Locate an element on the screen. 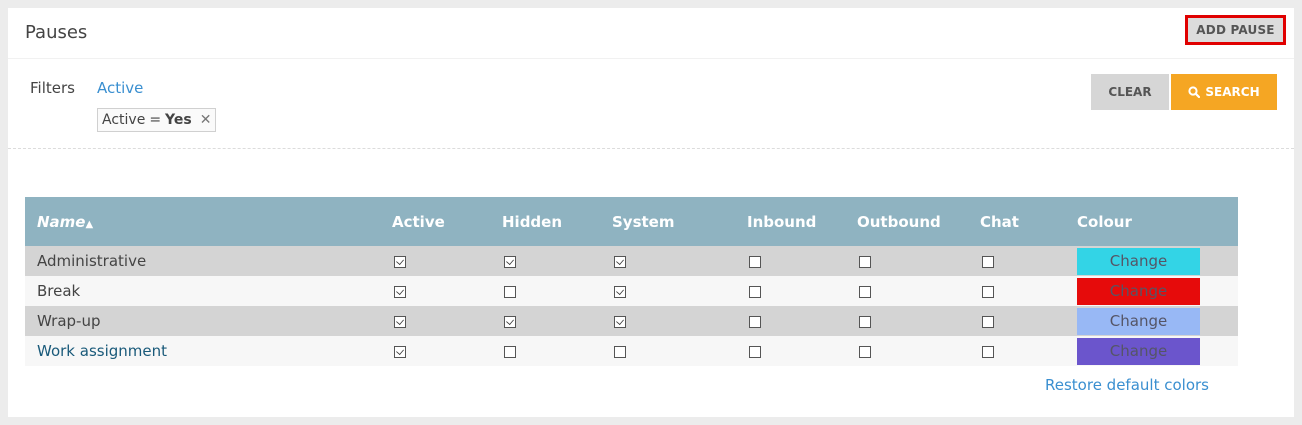 This screenshot has width=1302, height=425. pause-name-cell: Break is located at coordinates (208, 291).